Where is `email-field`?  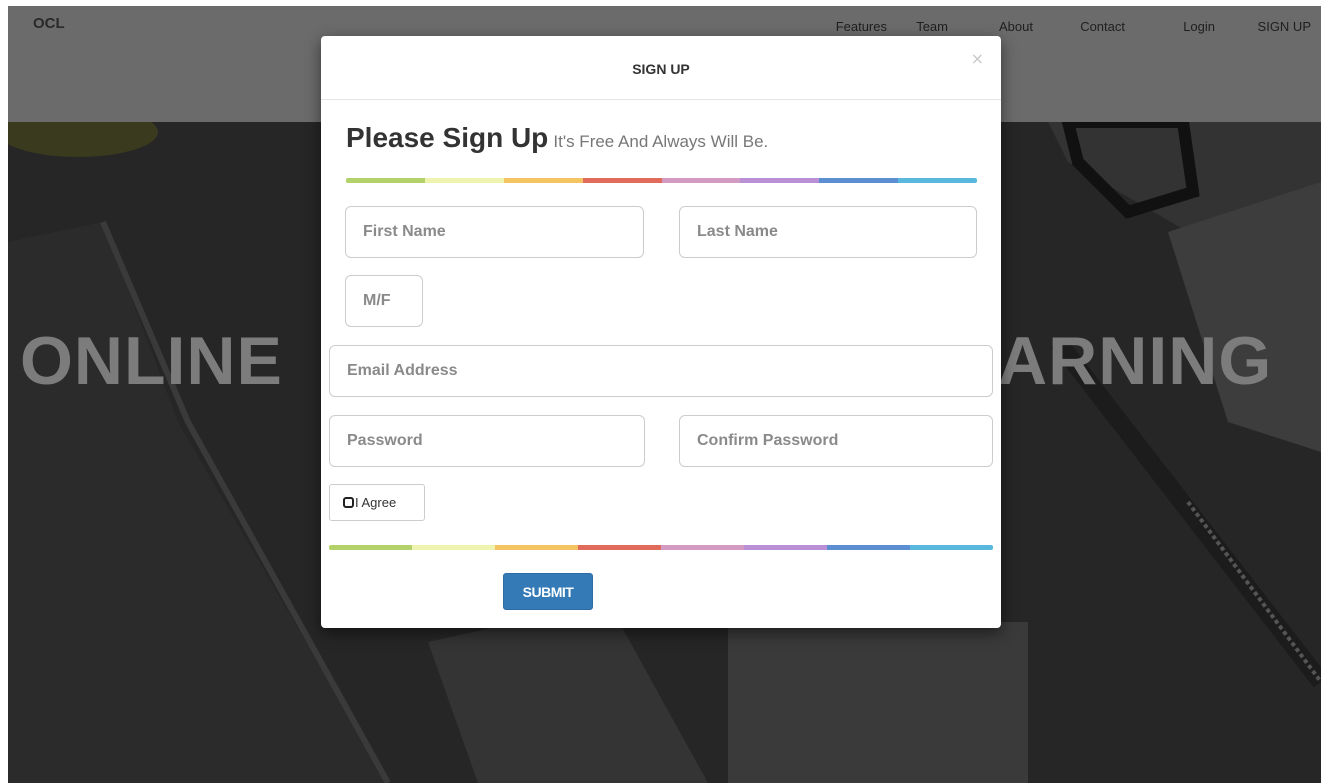 email-field is located at coordinates (661, 371).